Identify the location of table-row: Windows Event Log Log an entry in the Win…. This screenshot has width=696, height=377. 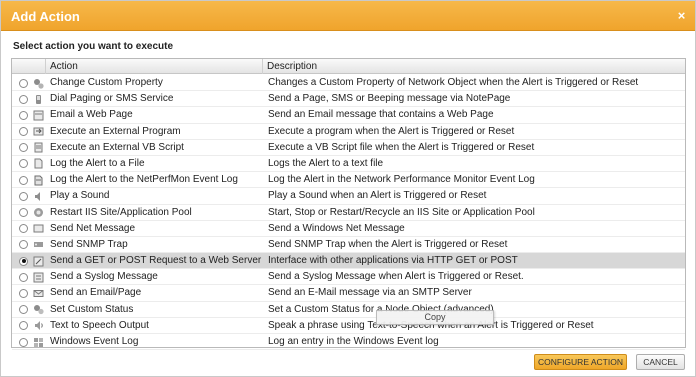
(348, 342).